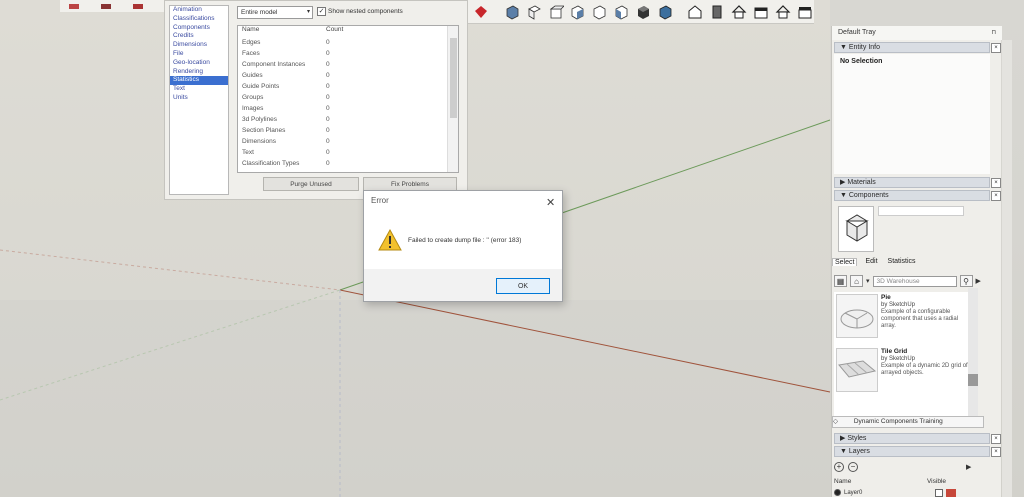 The image size is (1024, 497). I want to click on styles-label: Styles, so click(857, 438).